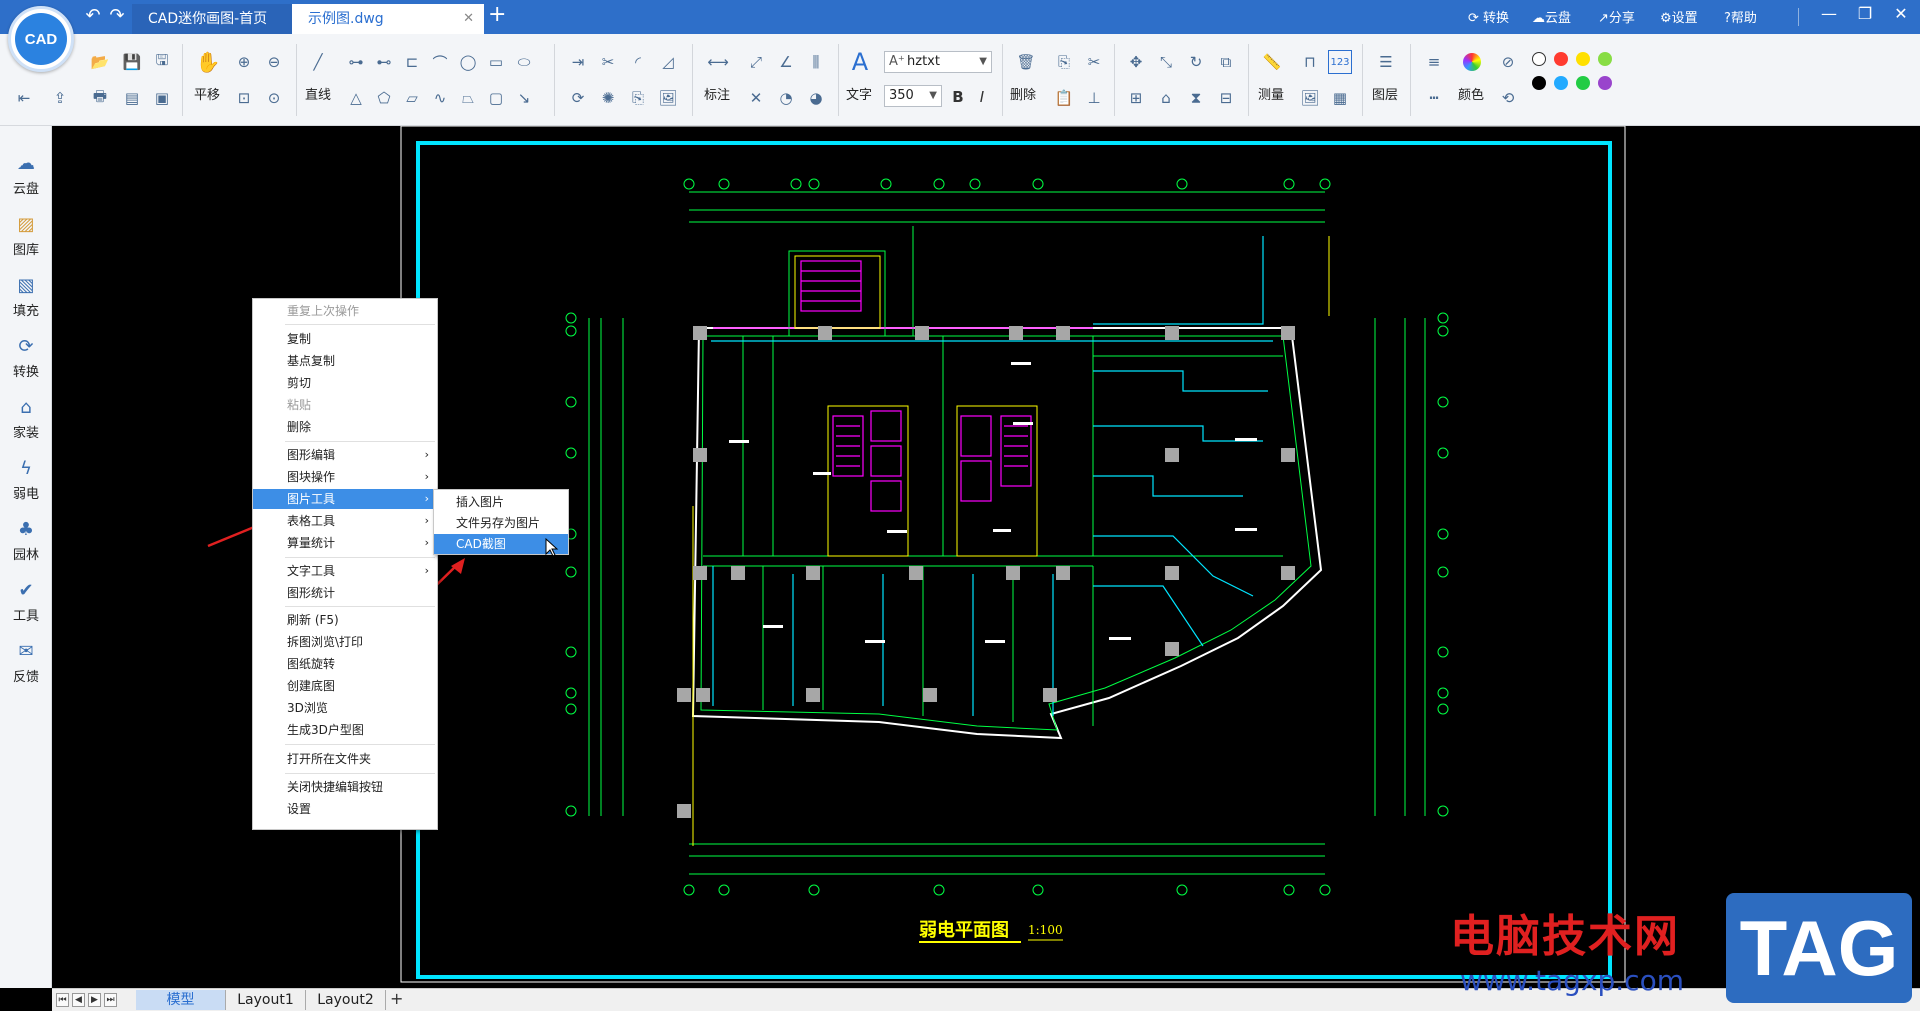 This screenshot has height=1011, width=1920. I want to click on new-tab-icon: +, so click(497, 14).